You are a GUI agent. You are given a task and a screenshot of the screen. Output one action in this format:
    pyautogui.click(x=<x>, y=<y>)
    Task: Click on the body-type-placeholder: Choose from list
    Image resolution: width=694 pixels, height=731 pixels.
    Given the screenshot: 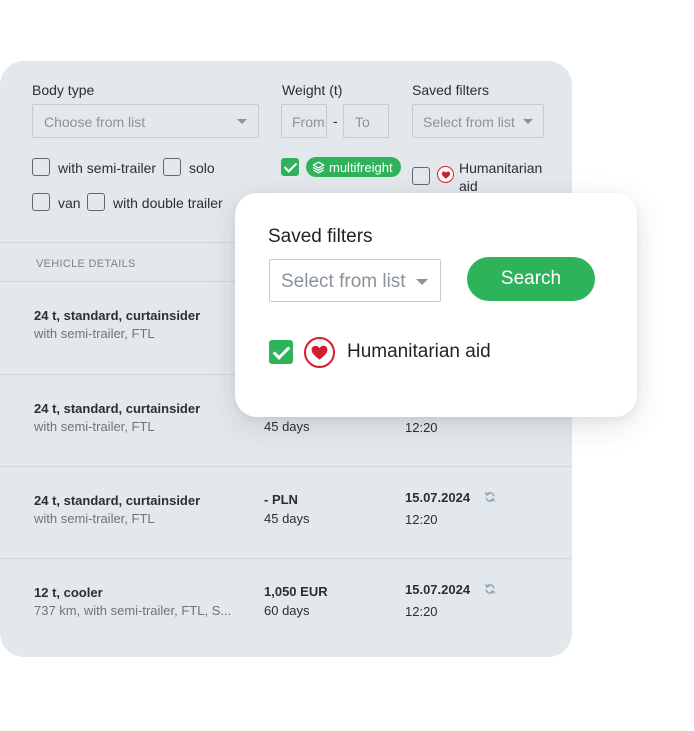 What is the action you would take?
    pyautogui.click(x=95, y=122)
    